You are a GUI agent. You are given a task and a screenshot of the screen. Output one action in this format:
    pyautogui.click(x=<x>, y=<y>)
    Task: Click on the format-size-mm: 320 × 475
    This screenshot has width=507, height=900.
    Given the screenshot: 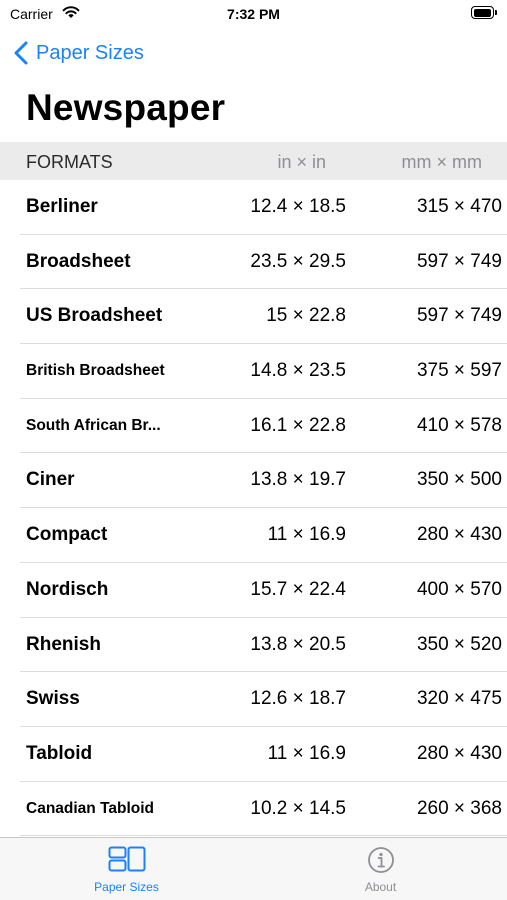 What is the action you would take?
    pyautogui.click(x=459, y=699)
    